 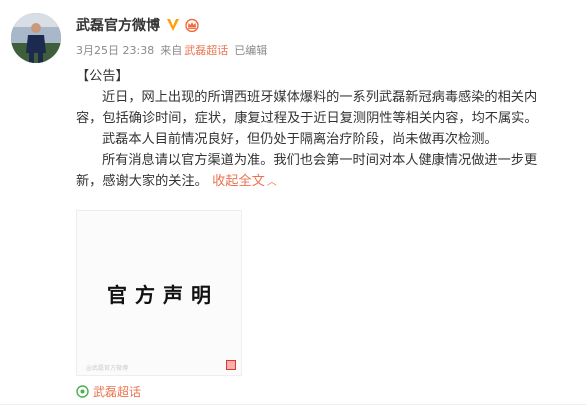 I want to click on author-name: 武磊官方微博, so click(x=118, y=25).